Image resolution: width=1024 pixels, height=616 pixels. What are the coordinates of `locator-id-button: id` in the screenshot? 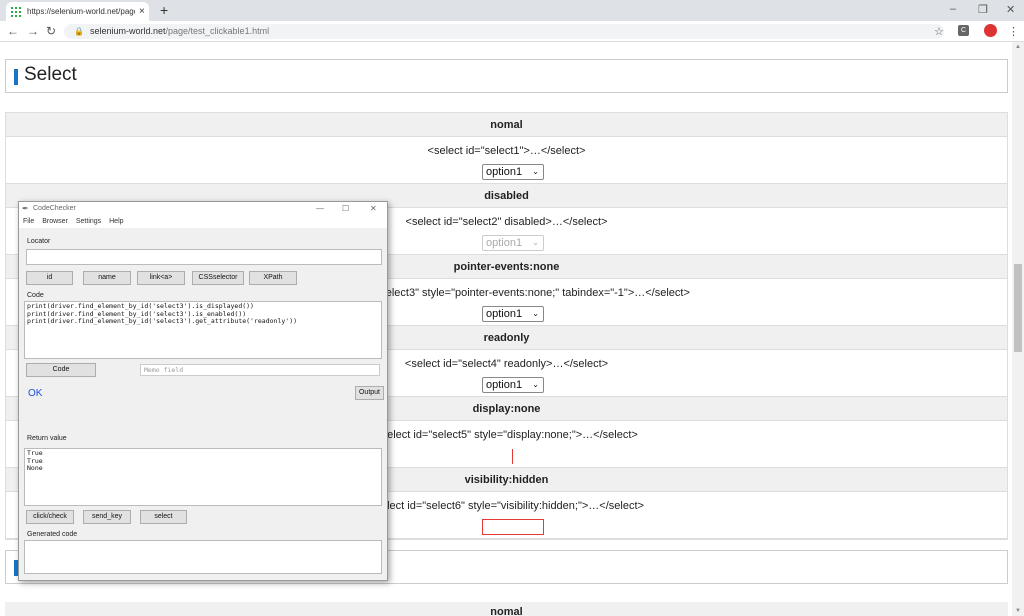 It's located at (49, 278).